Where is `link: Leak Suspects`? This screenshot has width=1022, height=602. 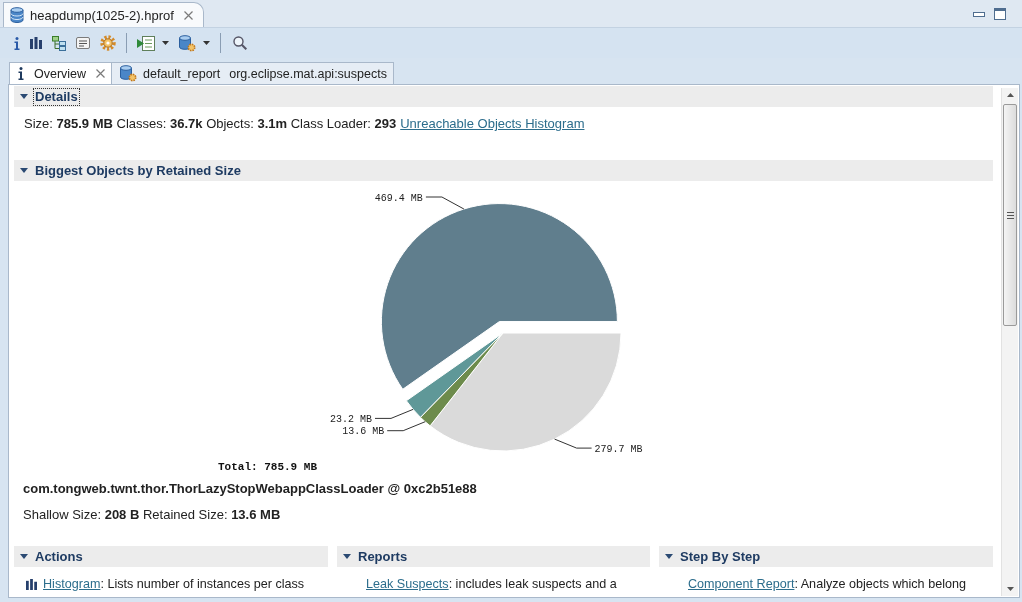 link: Leak Suspects is located at coordinates (407, 584).